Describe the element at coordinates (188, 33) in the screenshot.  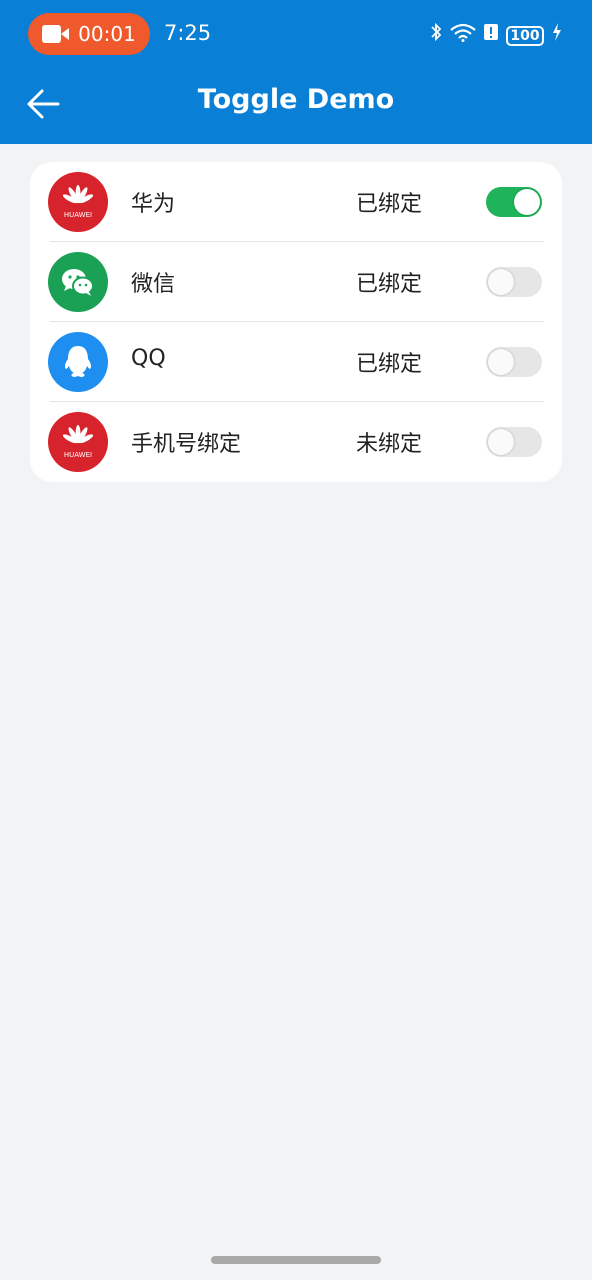
I see `status-clock: 7:25` at that location.